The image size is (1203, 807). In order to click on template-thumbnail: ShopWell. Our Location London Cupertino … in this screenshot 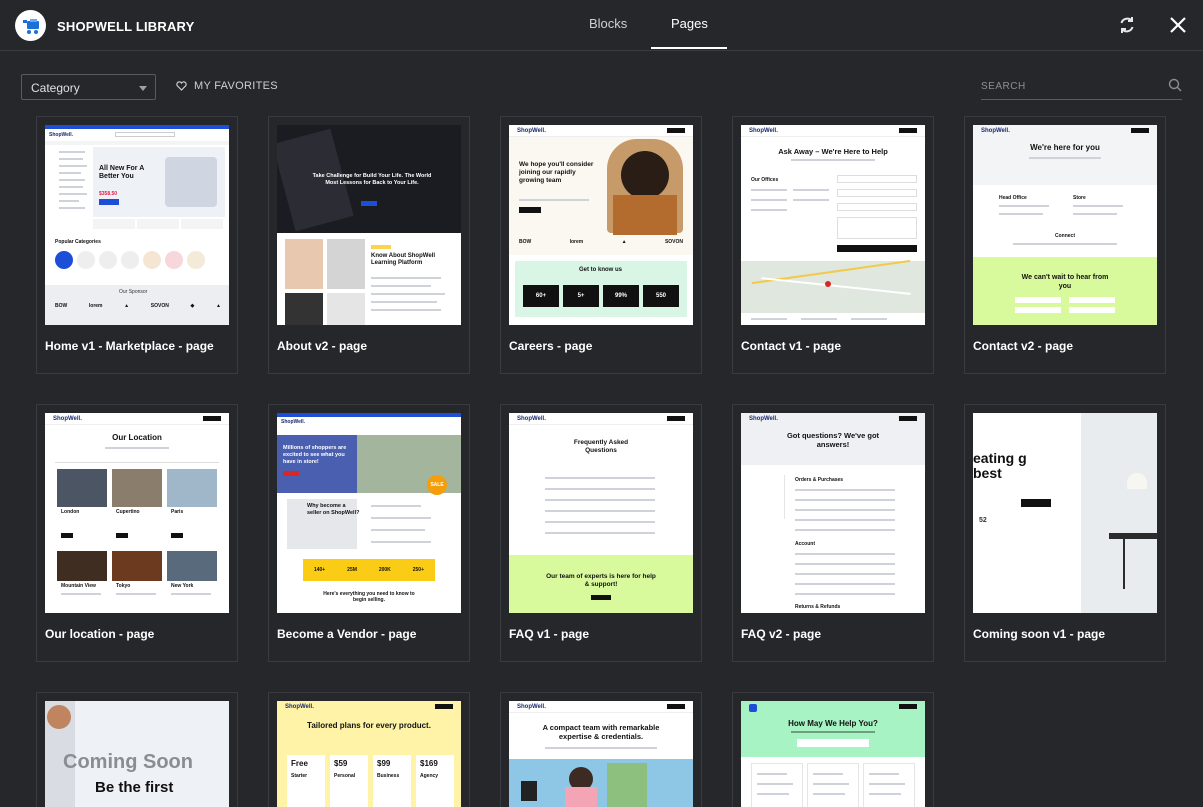, I will do `click(137, 513)`.